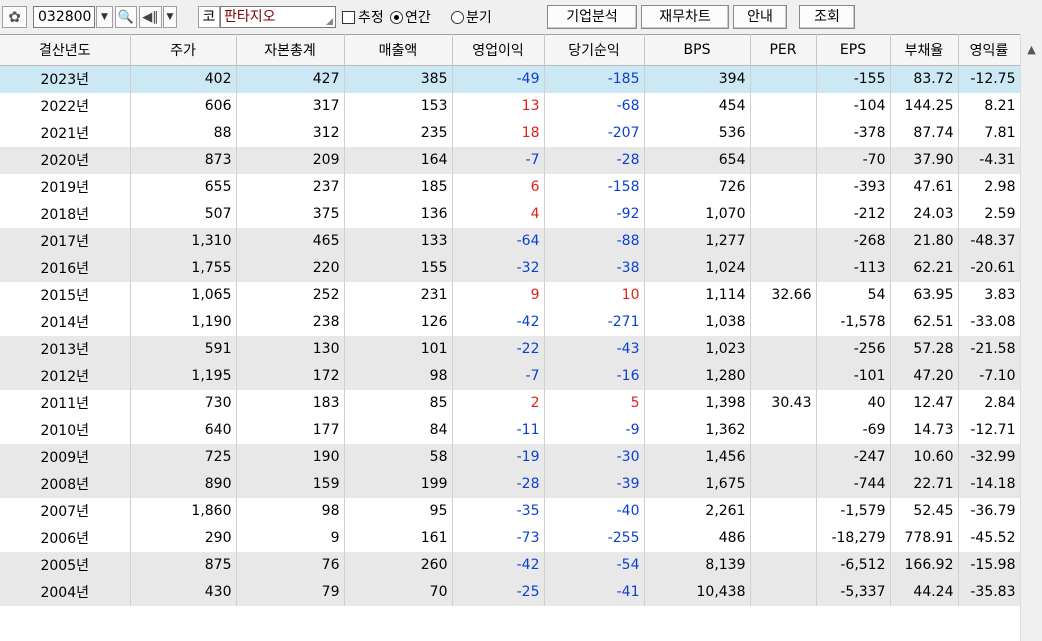 The width and height of the screenshot is (1042, 641). I want to click on scroll-up-icon: ▲, so click(1031, 49).